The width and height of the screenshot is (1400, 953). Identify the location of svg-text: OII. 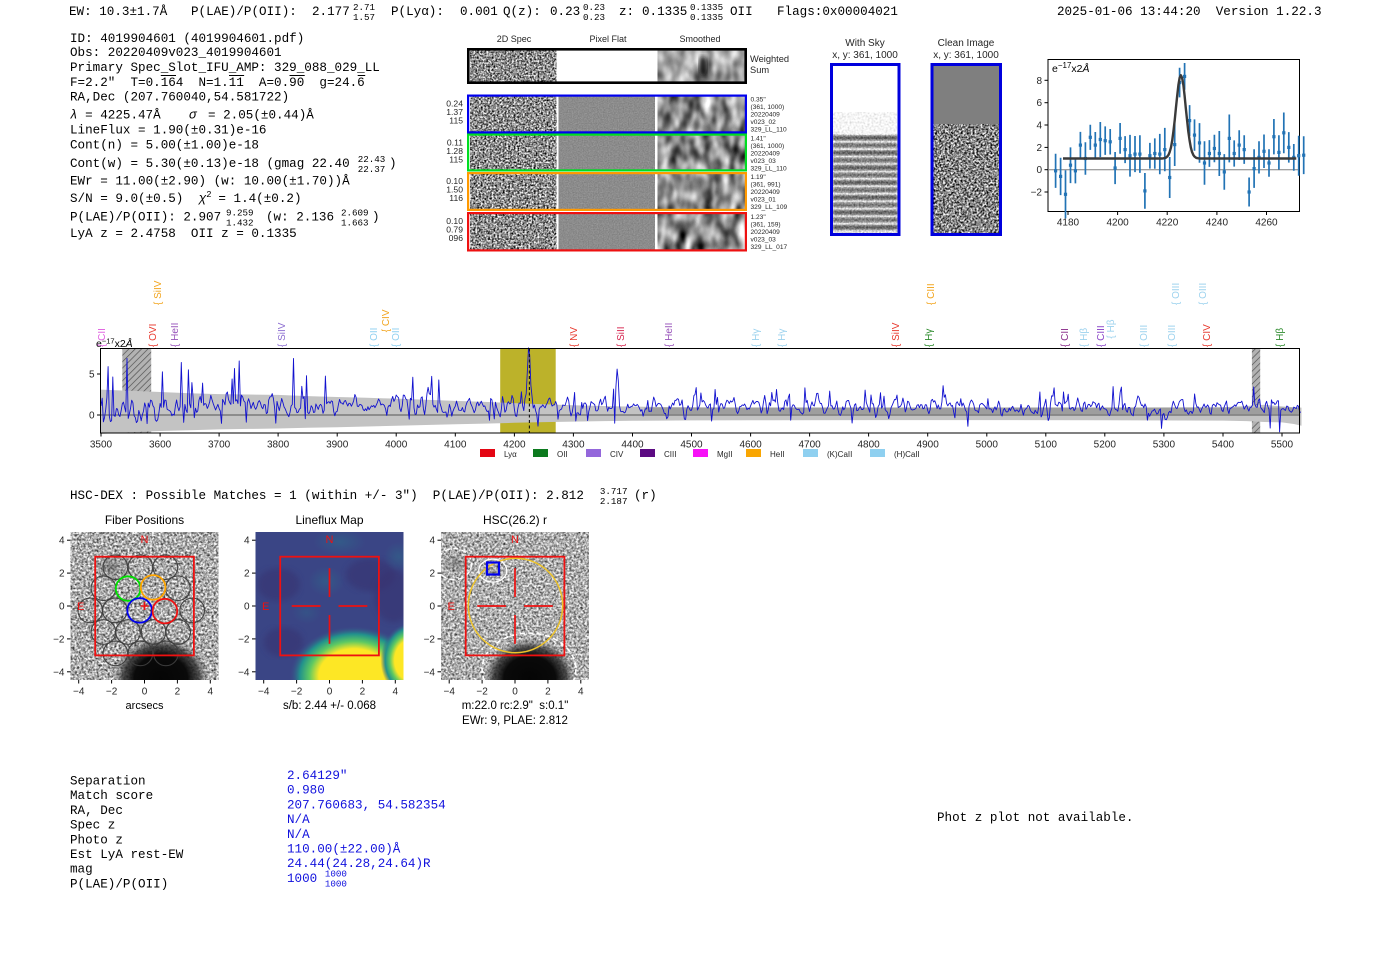
(741, 12).